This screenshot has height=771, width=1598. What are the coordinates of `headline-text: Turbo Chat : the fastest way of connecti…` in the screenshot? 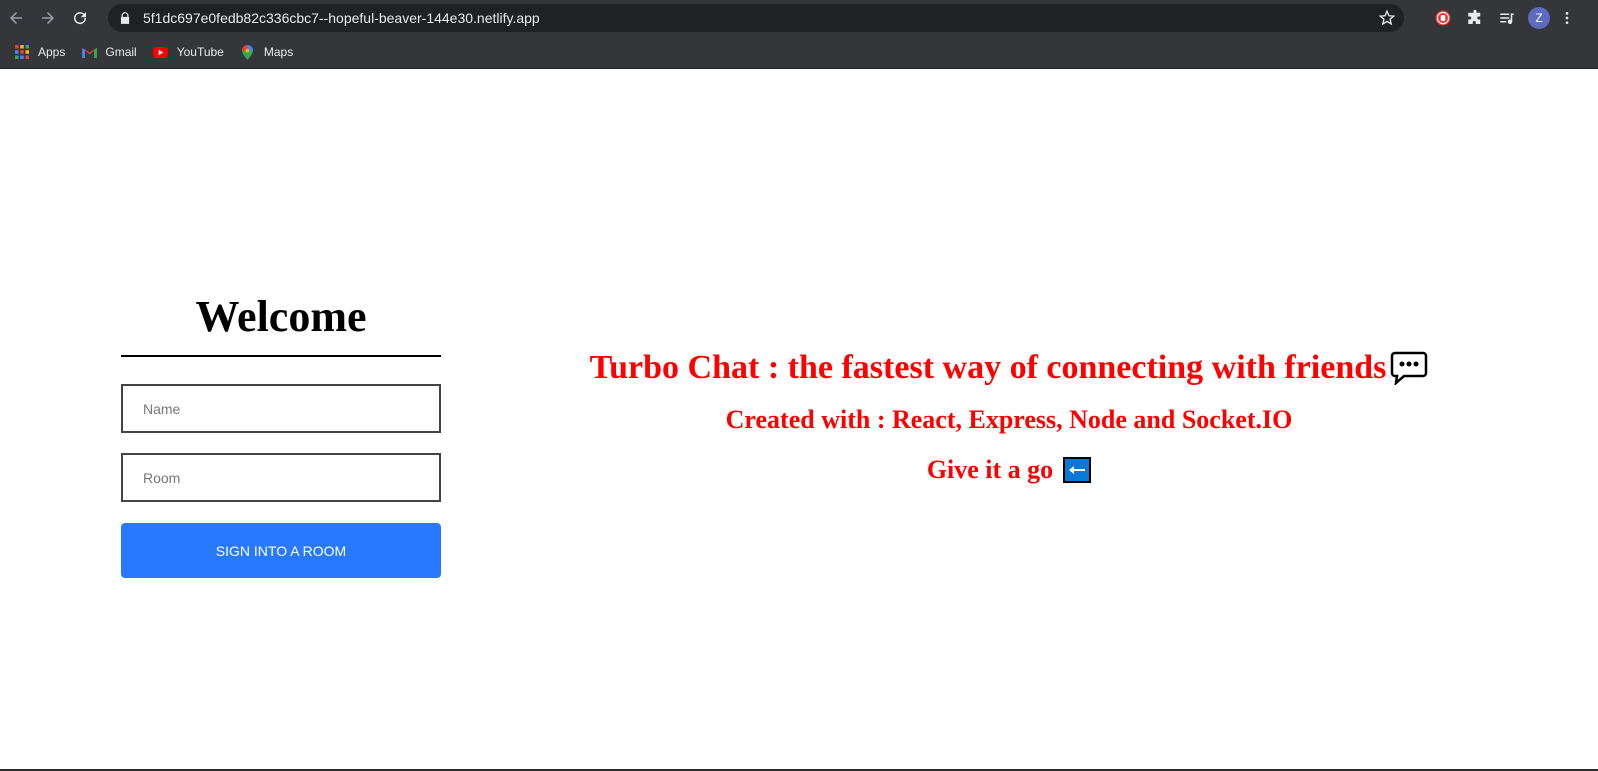 It's located at (988, 367).